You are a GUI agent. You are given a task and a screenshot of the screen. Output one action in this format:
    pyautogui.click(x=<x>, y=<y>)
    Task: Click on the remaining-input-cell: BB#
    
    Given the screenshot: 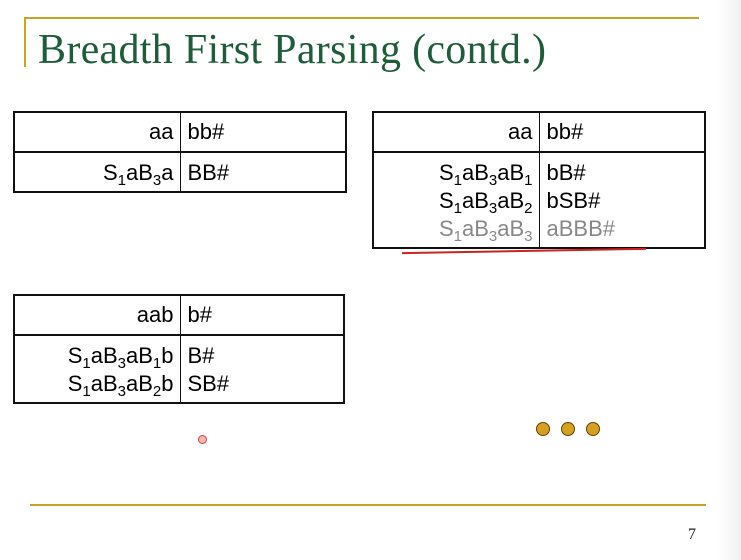 What is the action you would take?
    pyautogui.click(x=208, y=172)
    